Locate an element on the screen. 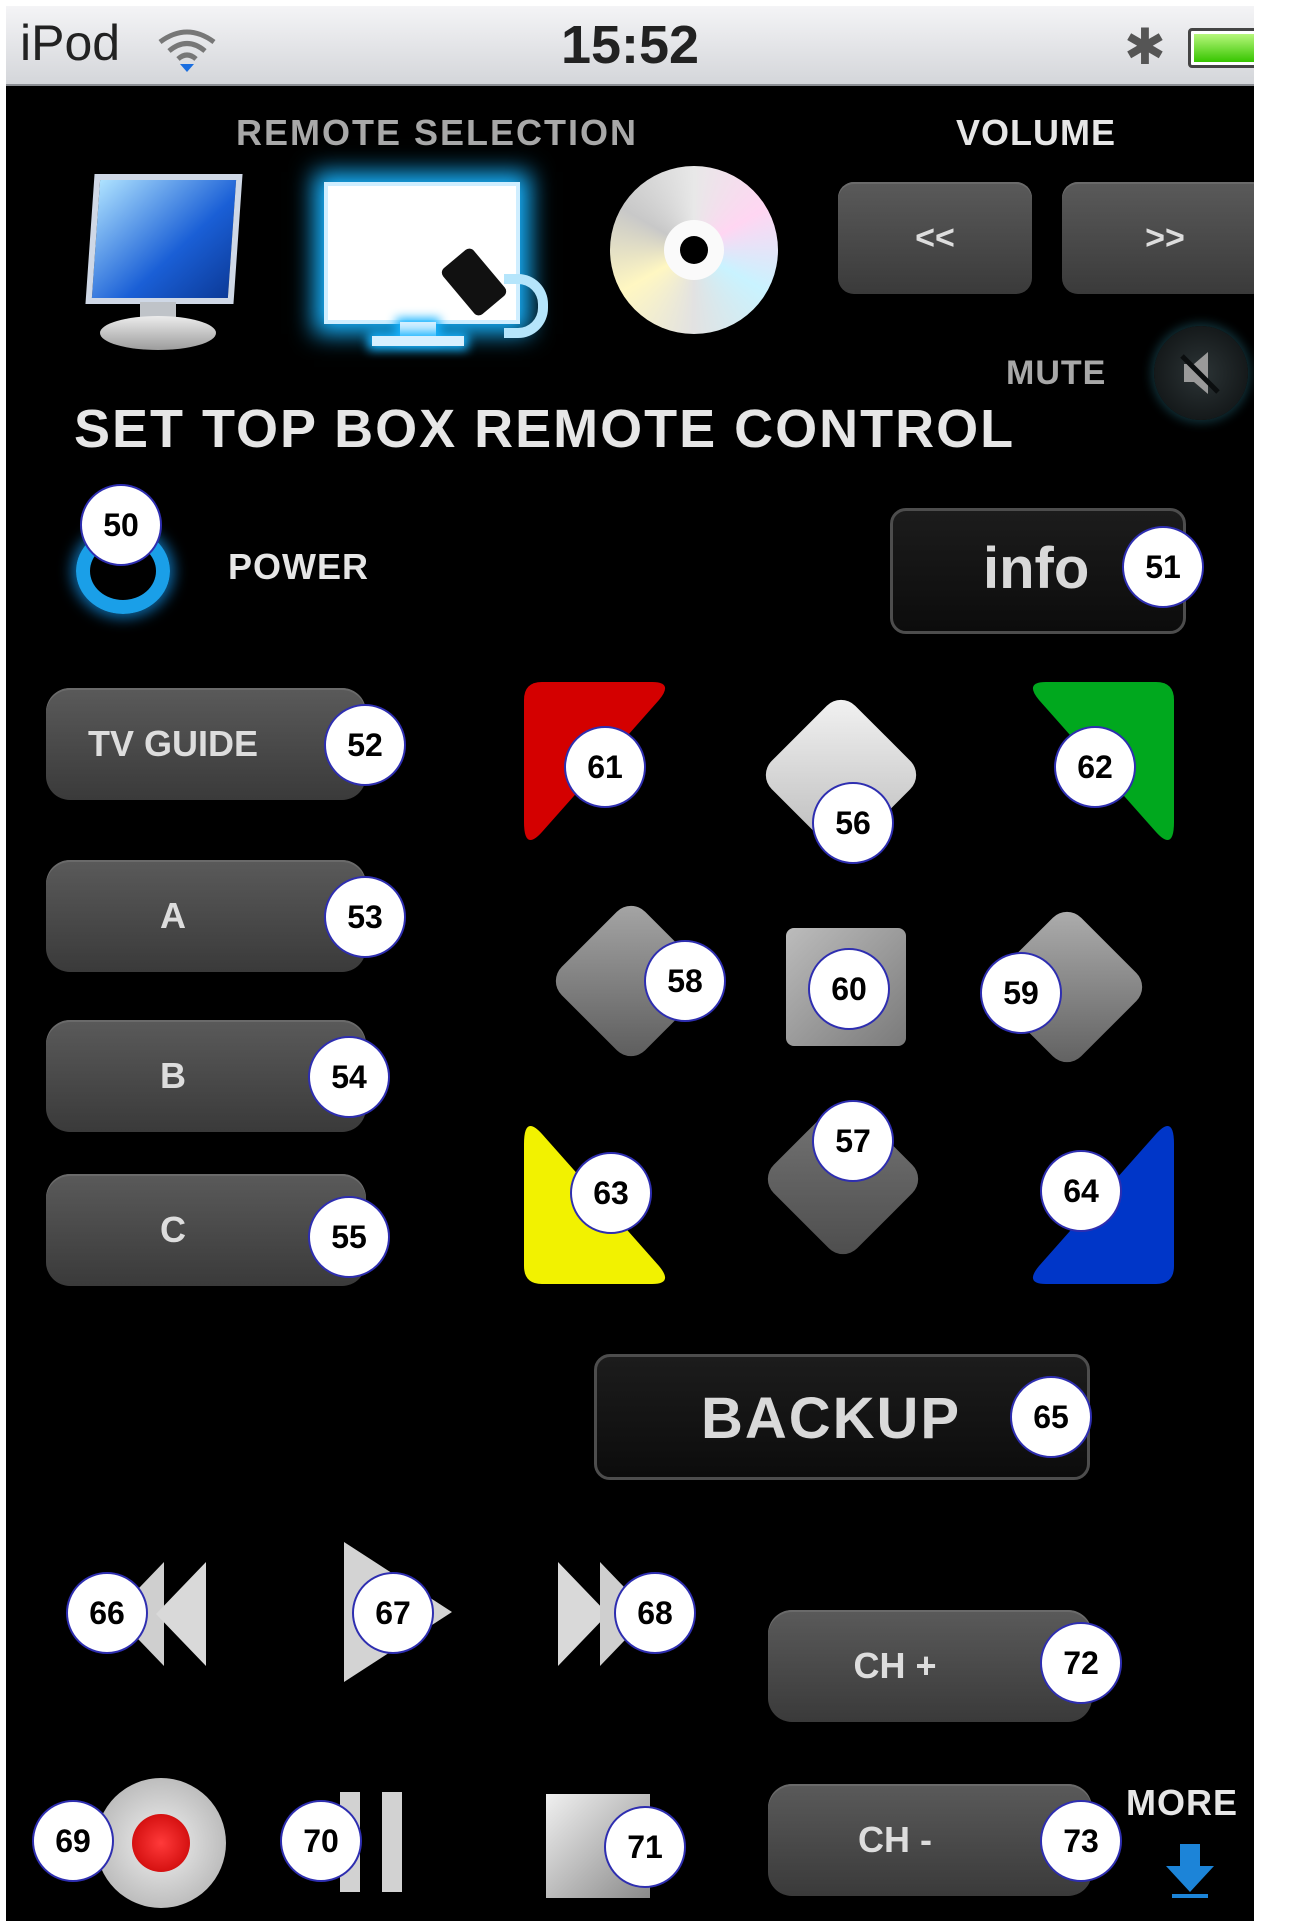  marker-71: 71 is located at coordinates (645, 1847).